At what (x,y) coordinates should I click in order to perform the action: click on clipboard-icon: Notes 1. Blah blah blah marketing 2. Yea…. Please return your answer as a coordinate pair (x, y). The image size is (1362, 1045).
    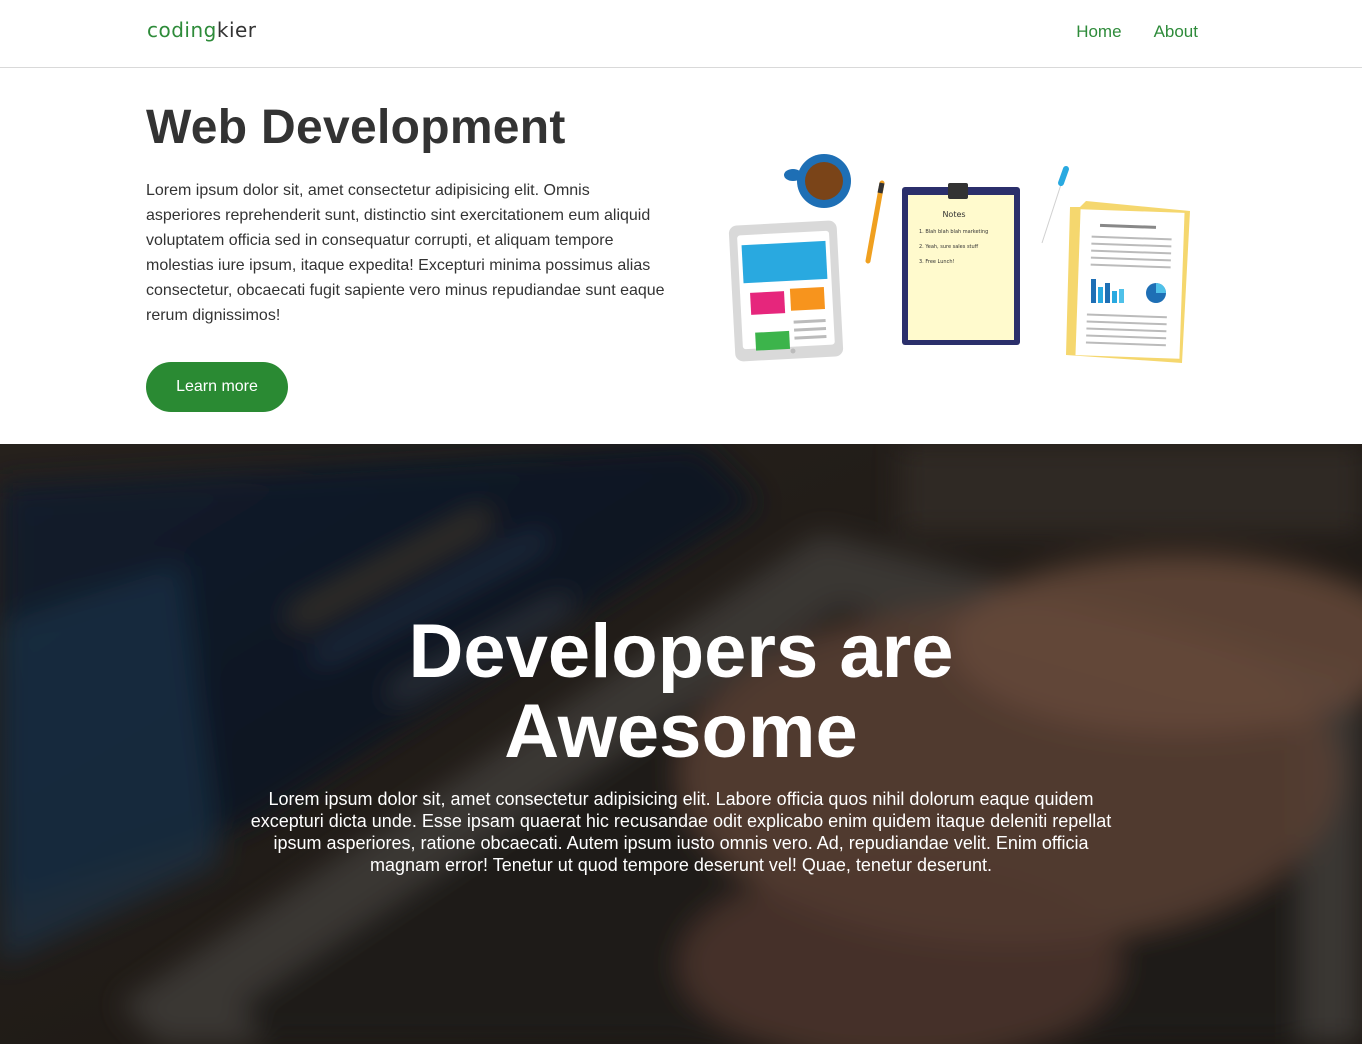
    Looking at the image, I should click on (961, 264).